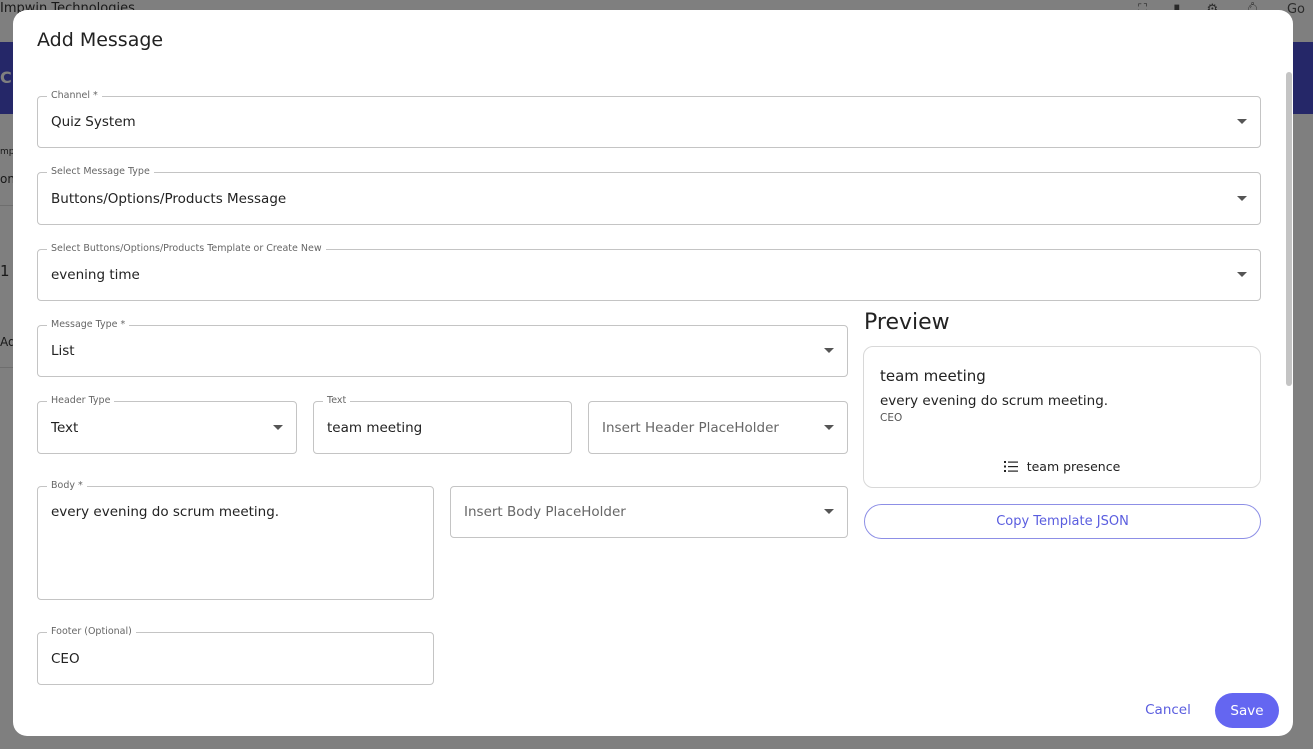 The width and height of the screenshot is (1313, 749). I want to click on header-text-label: Text, so click(337, 401).